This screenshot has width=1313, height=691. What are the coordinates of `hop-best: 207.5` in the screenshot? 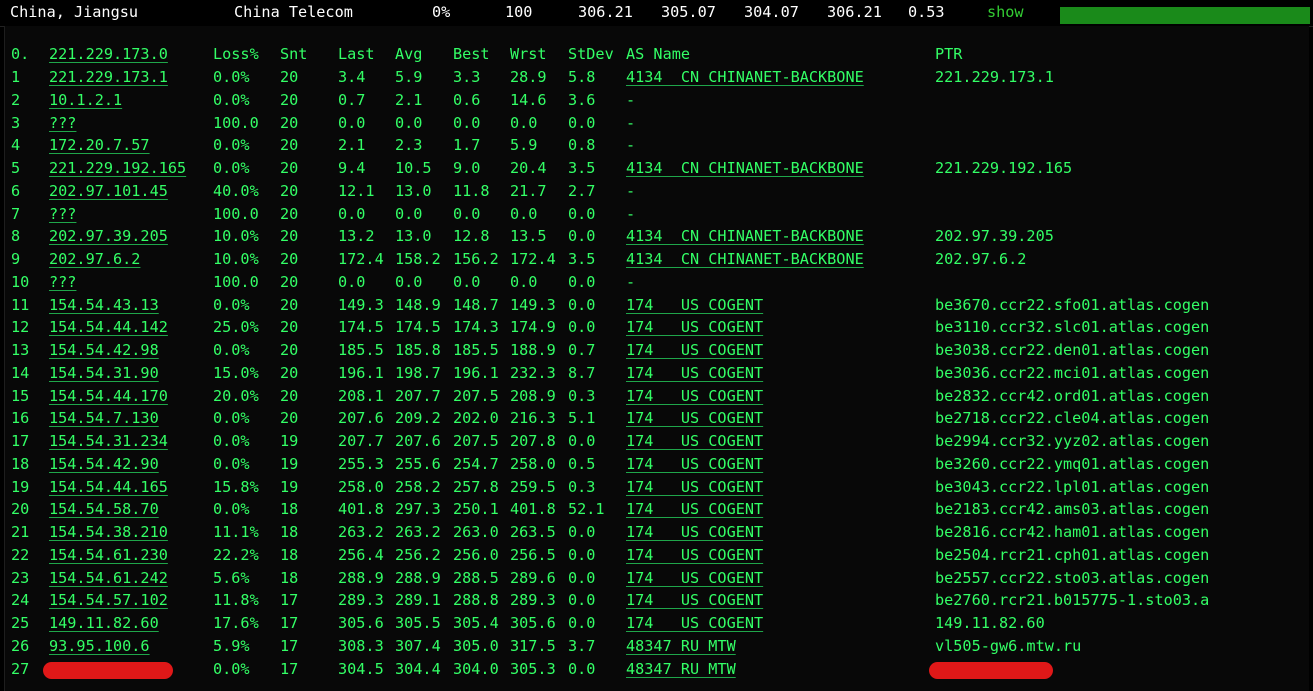 It's located at (476, 395).